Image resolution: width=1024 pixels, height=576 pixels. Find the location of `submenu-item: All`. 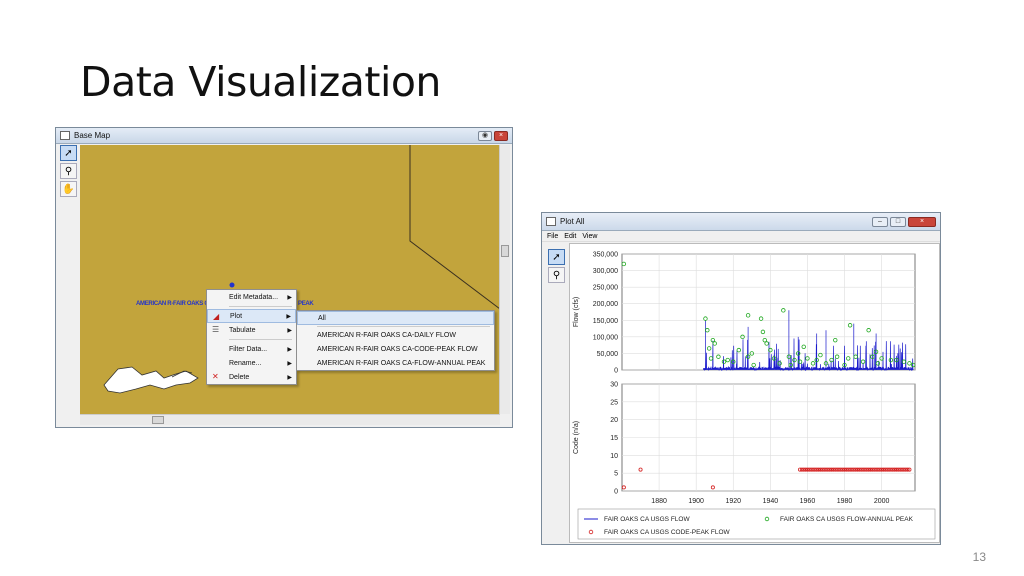

submenu-item: All is located at coordinates (395, 318).